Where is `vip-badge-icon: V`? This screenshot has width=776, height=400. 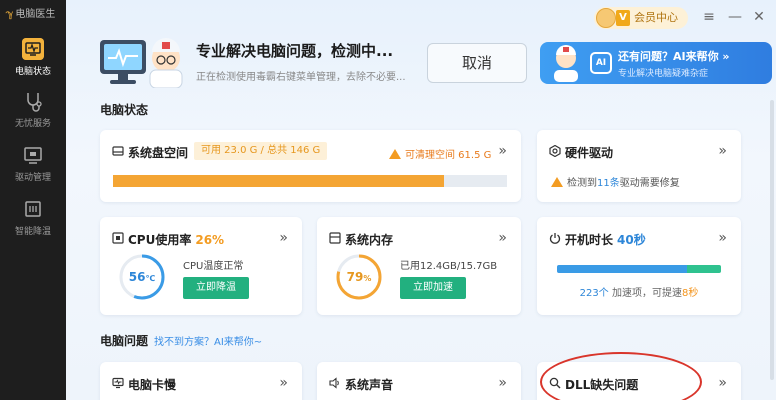
vip-badge-icon: V is located at coordinates (623, 18).